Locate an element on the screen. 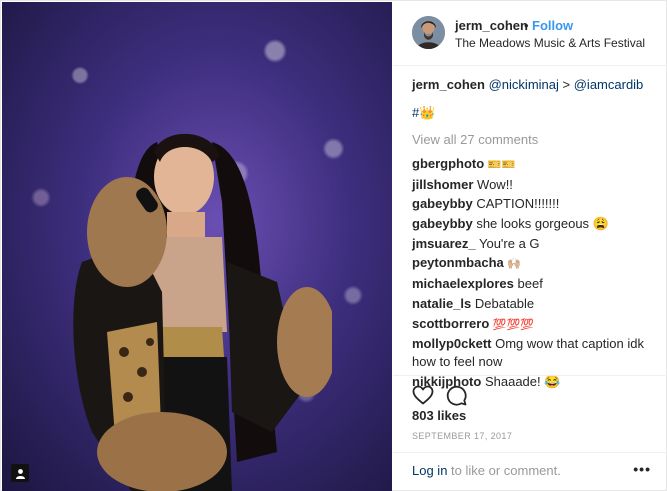 The width and height of the screenshot is (667, 491). login-link: Log in is located at coordinates (429, 470).